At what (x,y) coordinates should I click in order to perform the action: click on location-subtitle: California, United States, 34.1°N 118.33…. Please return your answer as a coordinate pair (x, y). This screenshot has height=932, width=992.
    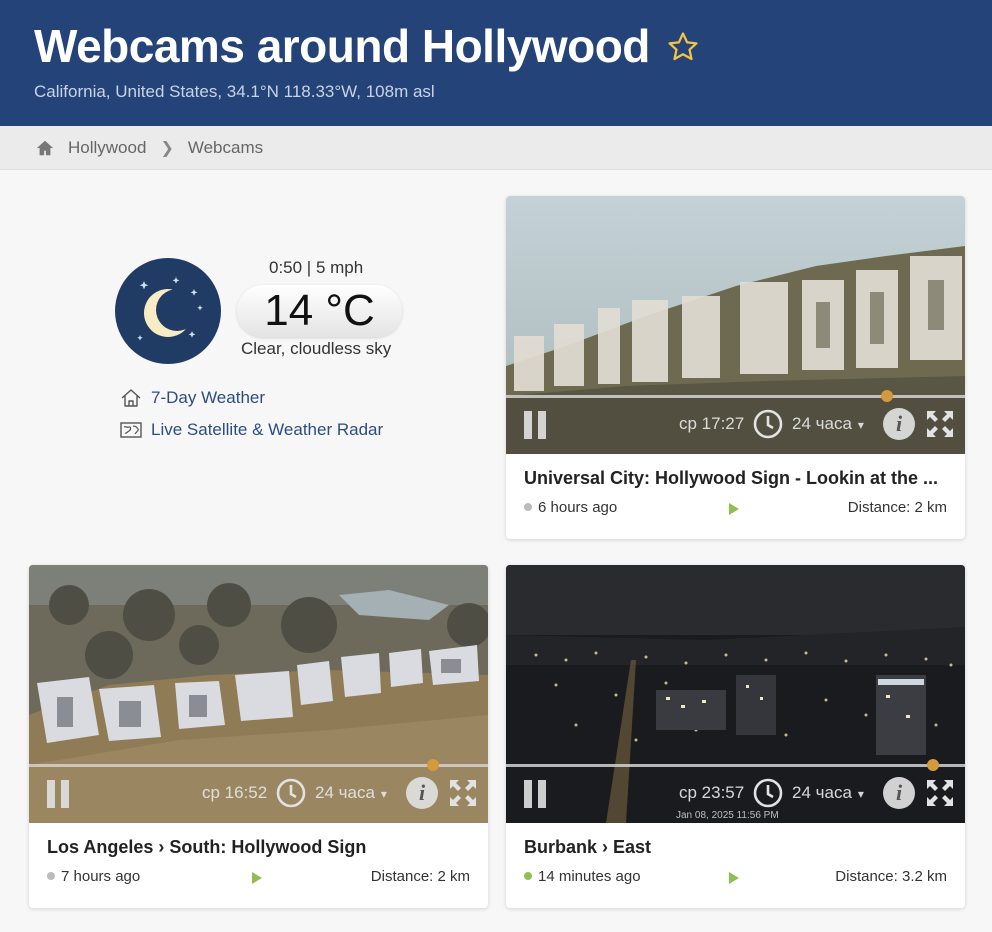
    Looking at the image, I should click on (234, 91).